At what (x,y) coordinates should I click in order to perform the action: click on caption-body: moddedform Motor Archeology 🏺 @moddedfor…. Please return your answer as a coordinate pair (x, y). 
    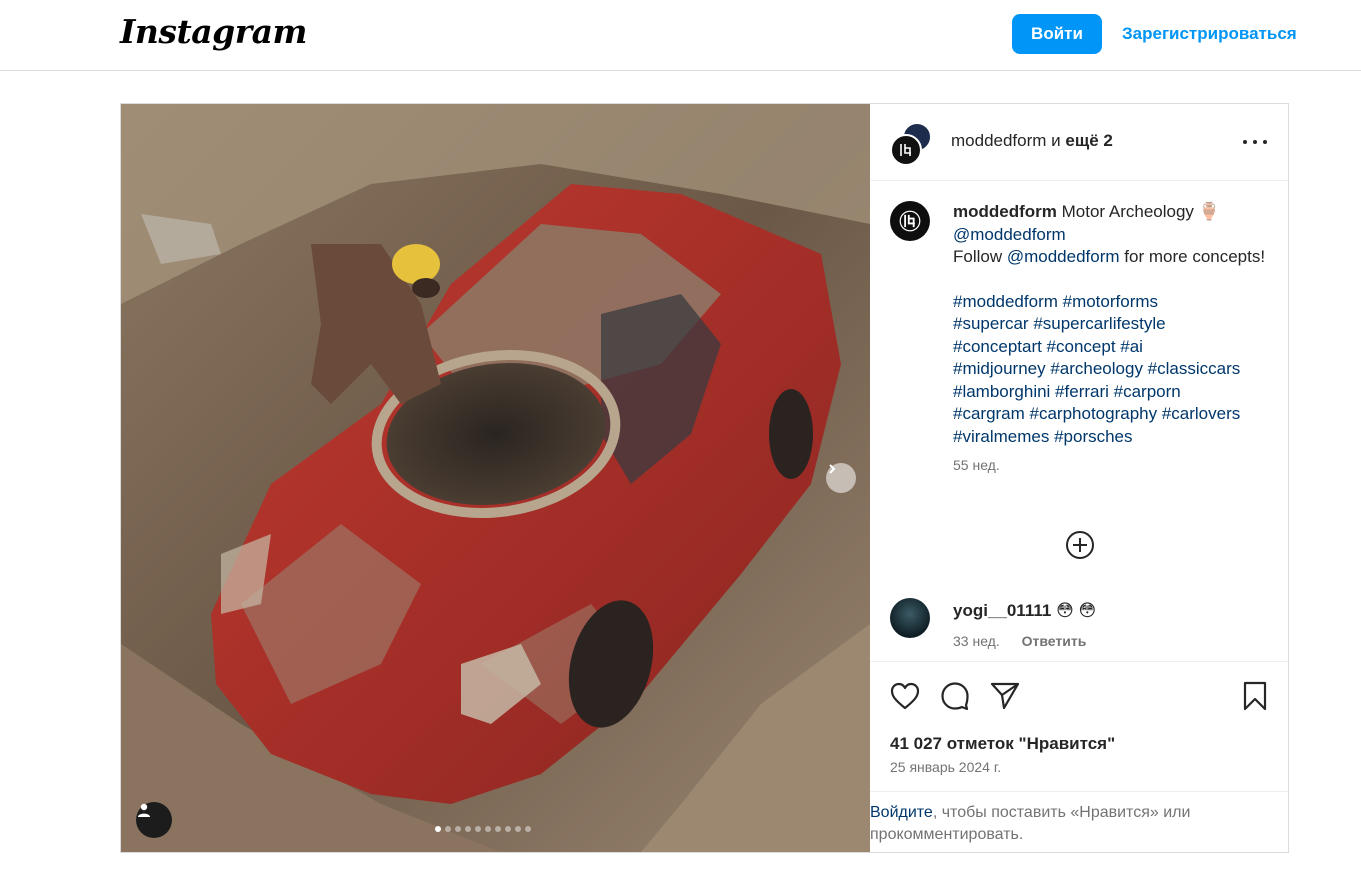
    Looking at the image, I should click on (1113, 339).